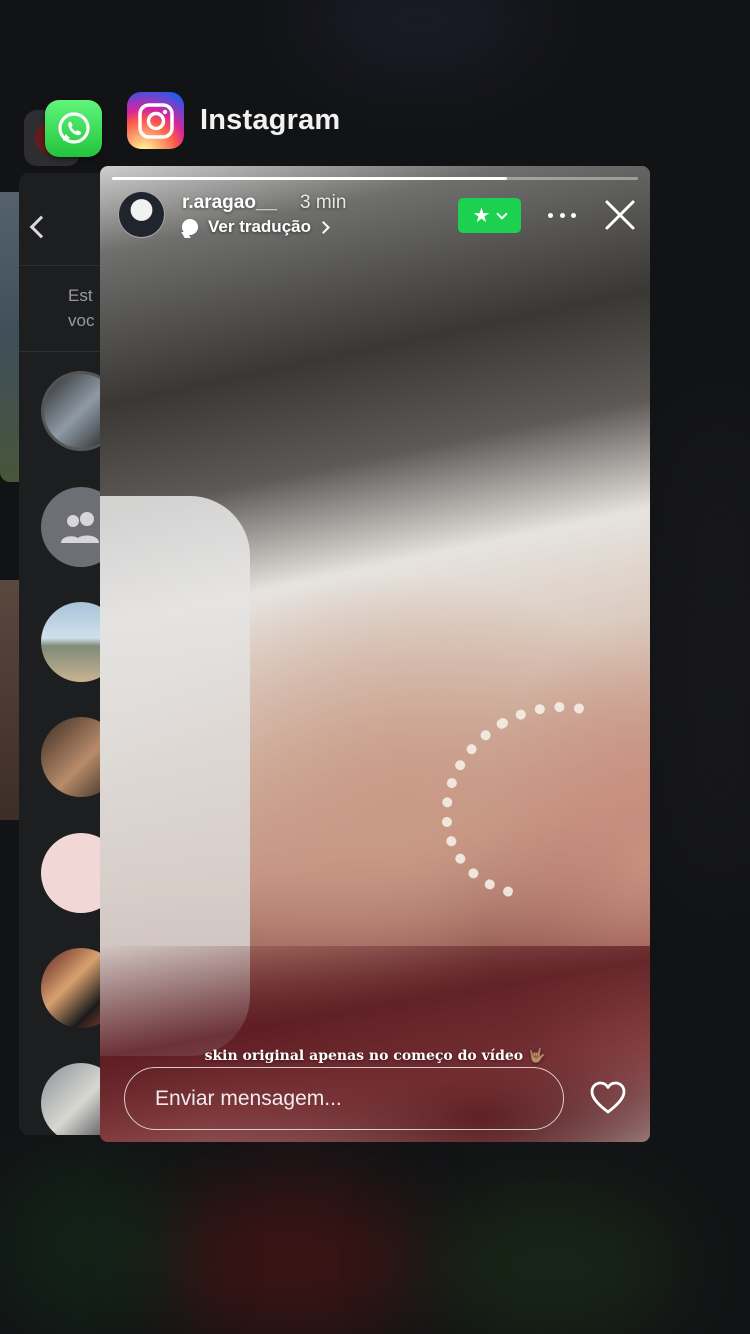 This screenshot has width=750, height=1334. Describe the element at coordinates (481, 215) in the screenshot. I see `star-icon: ★` at that location.